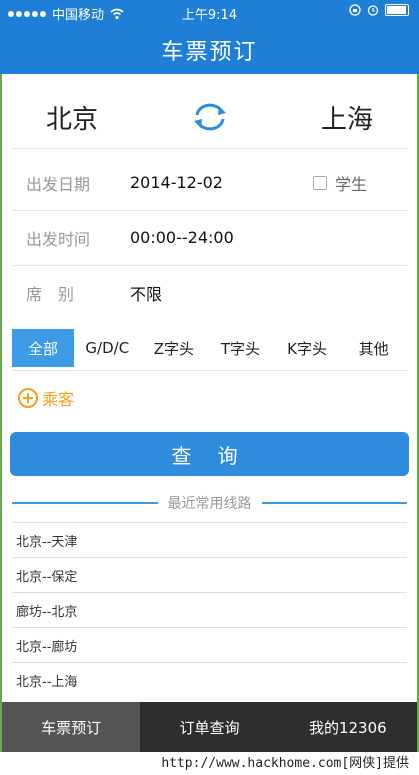 This screenshot has width=419, height=775. I want to click on query-button: 查 询, so click(209, 454).